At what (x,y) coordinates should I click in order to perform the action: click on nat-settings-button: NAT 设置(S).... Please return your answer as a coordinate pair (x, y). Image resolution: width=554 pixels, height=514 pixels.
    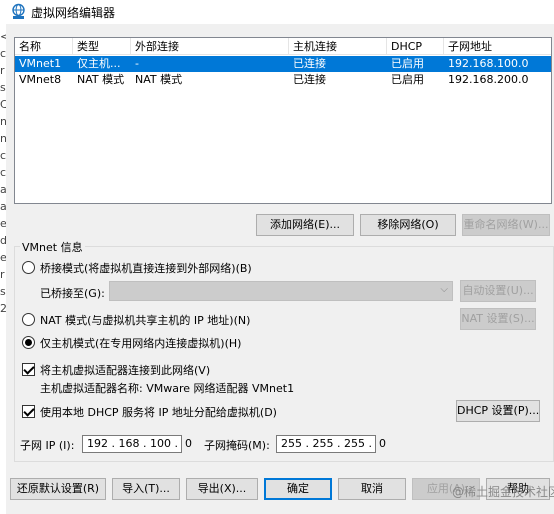
    Looking at the image, I should click on (498, 319).